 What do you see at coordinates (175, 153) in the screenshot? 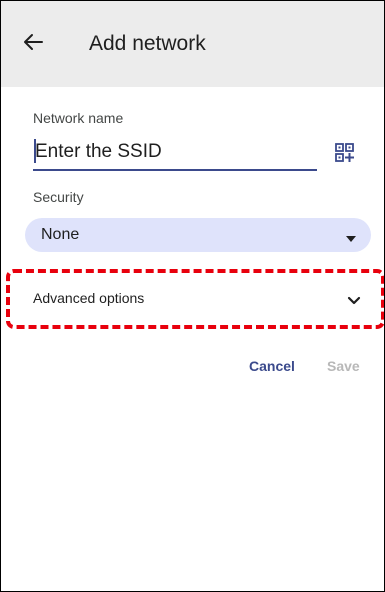
I see `ssid-input: Enter the SSID` at bounding box center [175, 153].